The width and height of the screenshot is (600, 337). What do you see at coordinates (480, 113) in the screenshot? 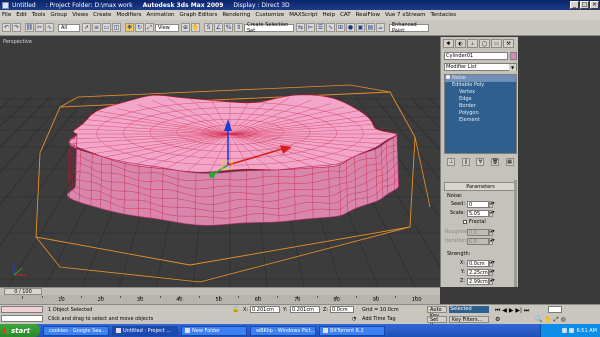
I see `stack-item-polygon: Polygon` at bounding box center [480, 113].